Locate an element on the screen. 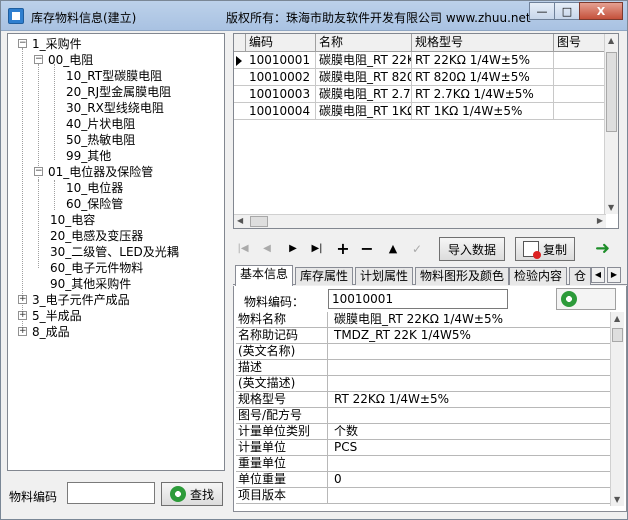 The width and height of the screenshot is (628, 520). first-record-icon: |◀ is located at coordinates (243, 249).